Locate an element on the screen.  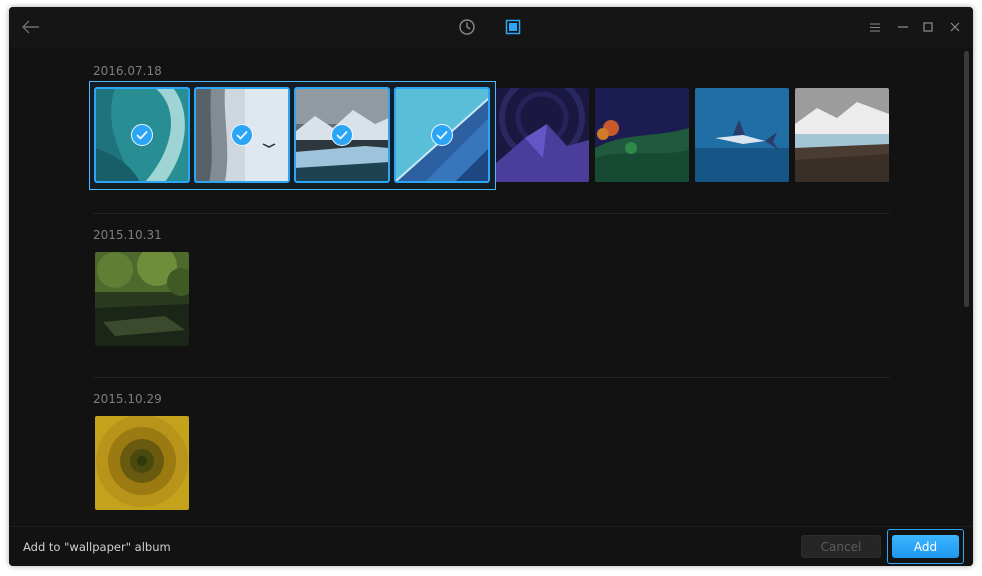
minimize-icon is located at coordinates (903, 27).